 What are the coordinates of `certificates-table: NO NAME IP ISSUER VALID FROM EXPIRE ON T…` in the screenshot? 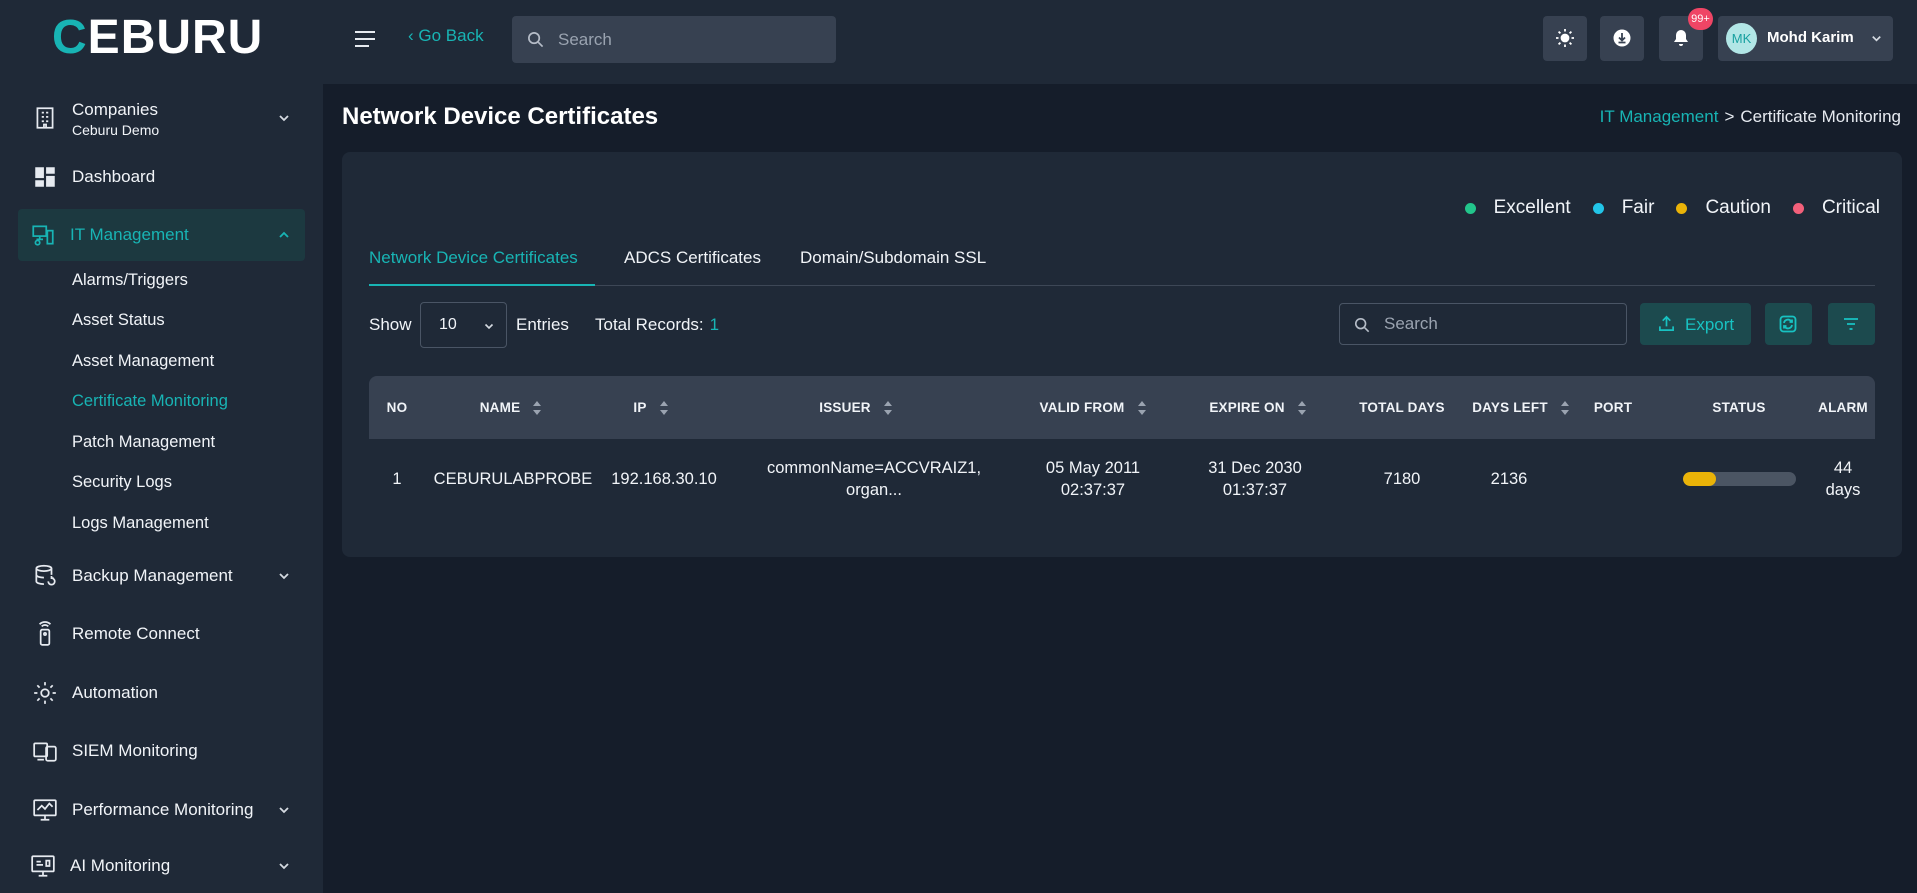 It's located at (1122, 447).